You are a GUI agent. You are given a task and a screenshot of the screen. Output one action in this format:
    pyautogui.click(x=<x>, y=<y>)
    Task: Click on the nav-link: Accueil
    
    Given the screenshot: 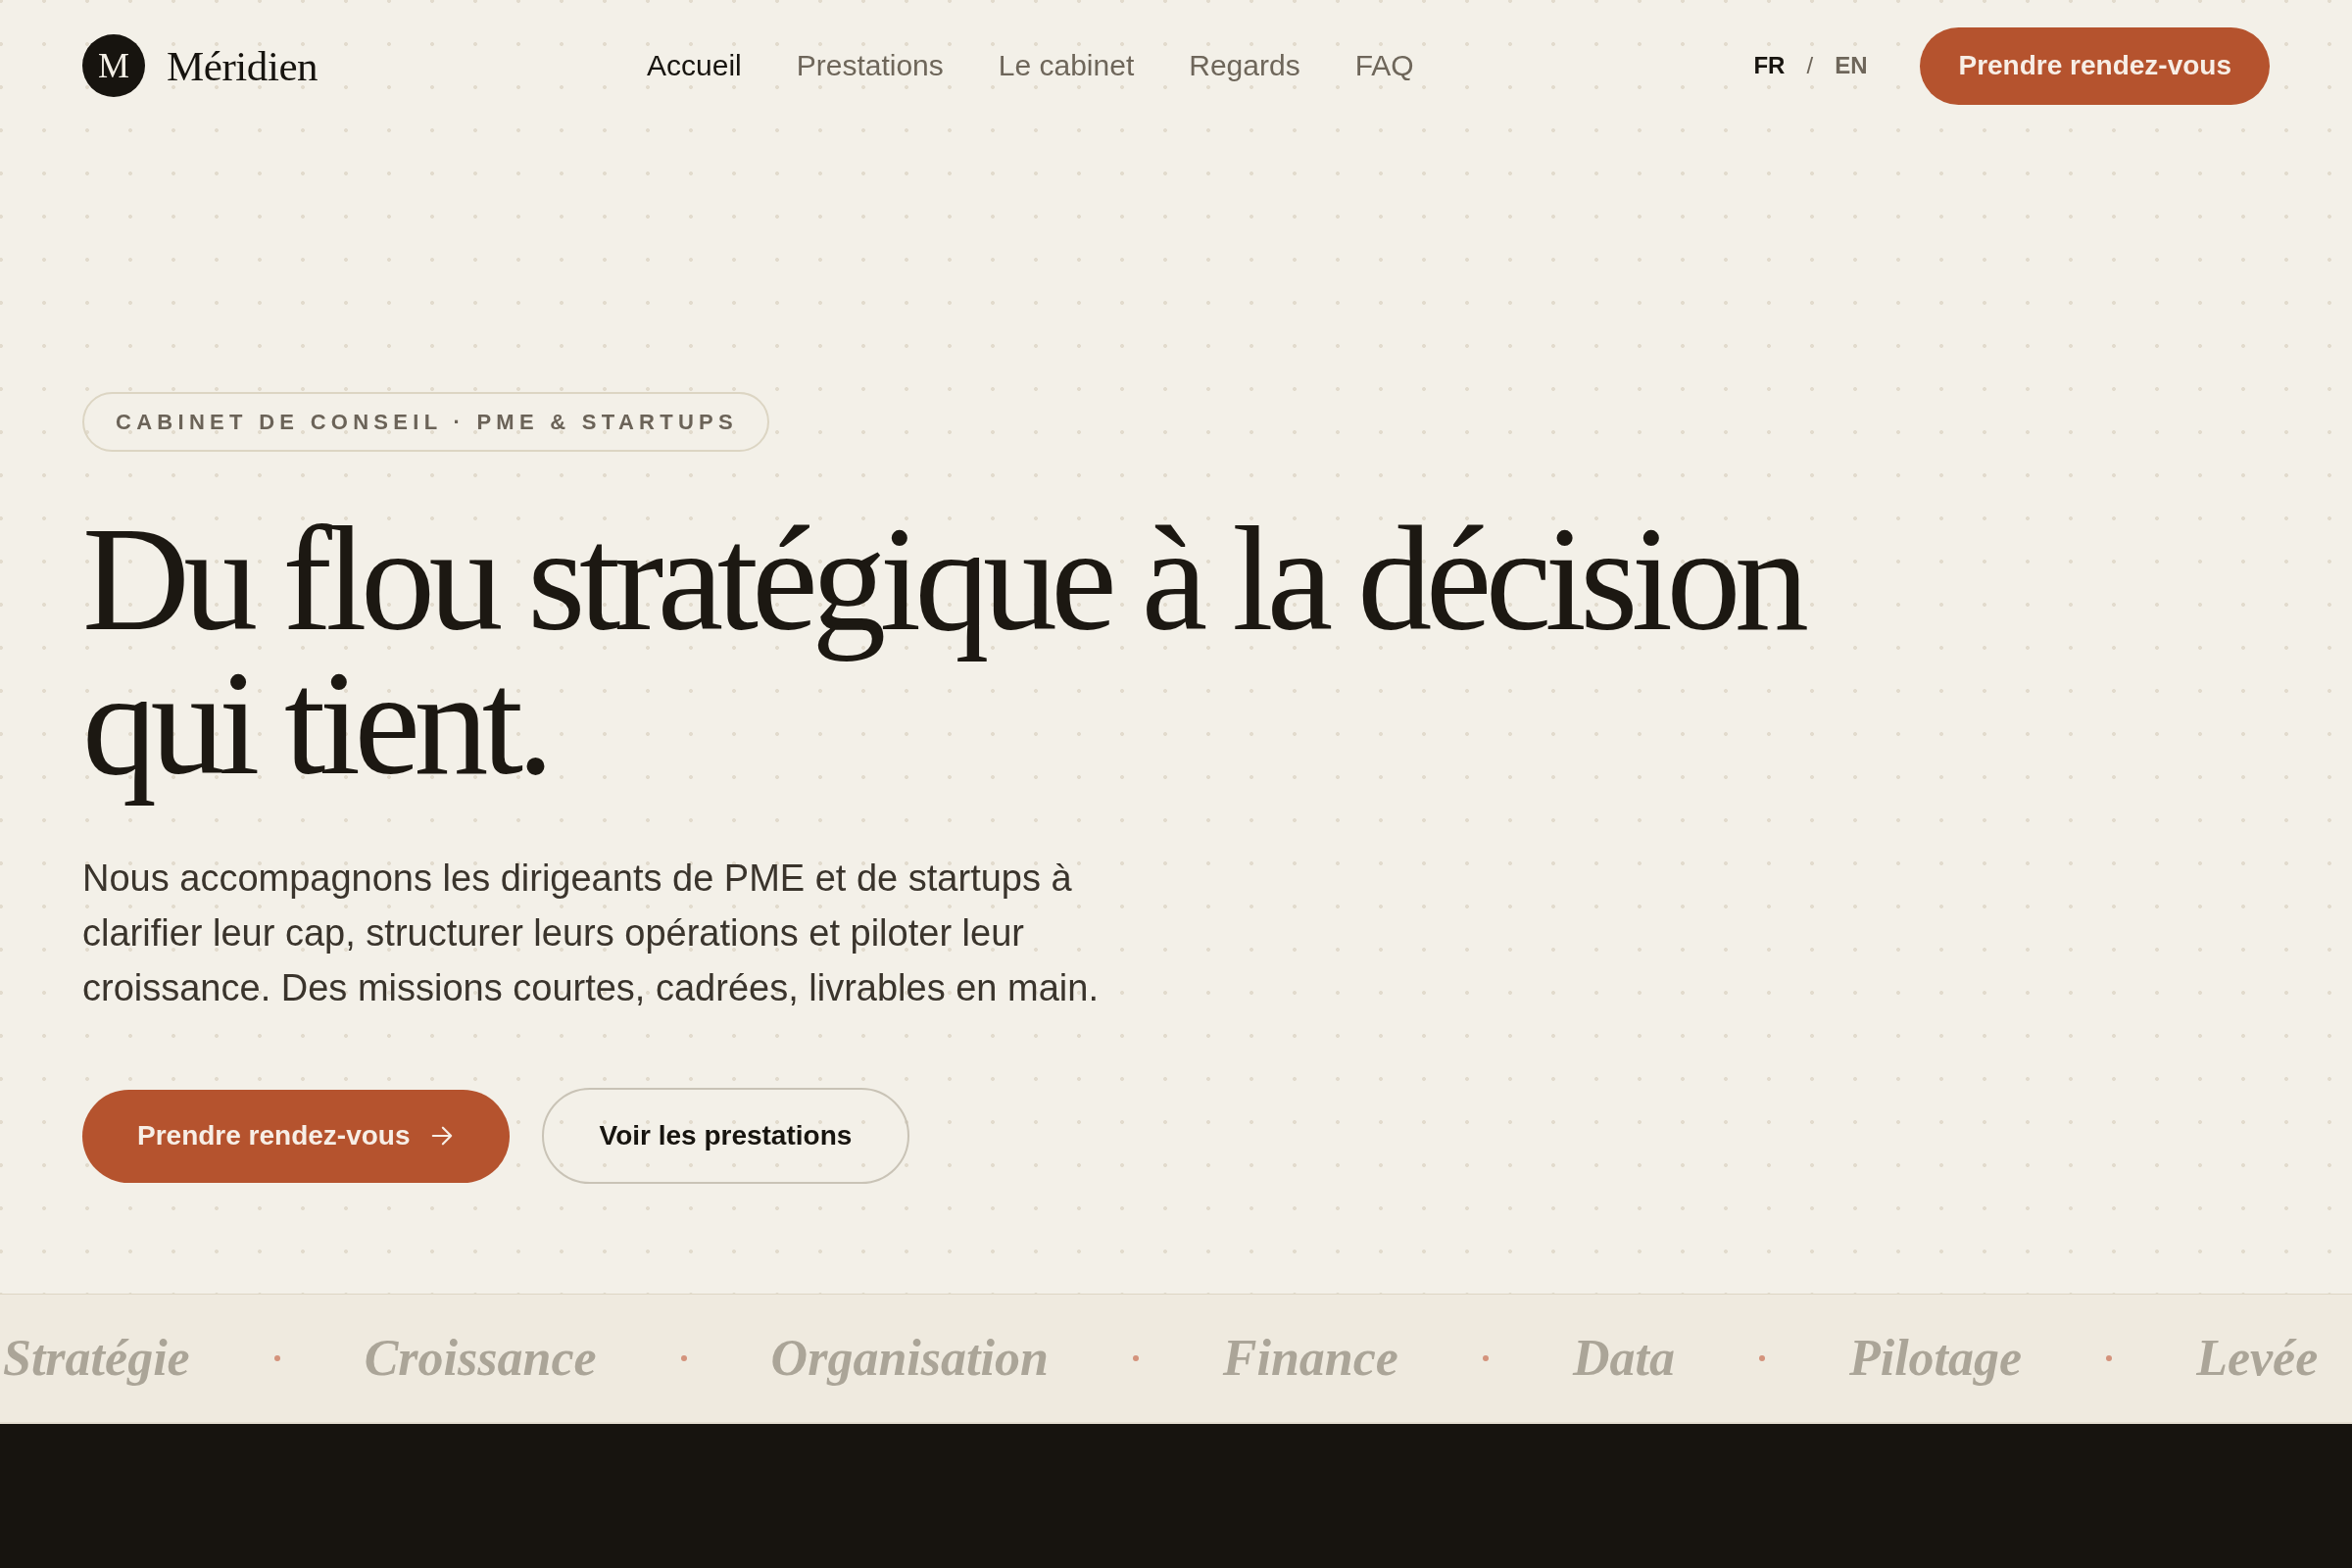 What is the action you would take?
    pyautogui.click(x=694, y=65)
    